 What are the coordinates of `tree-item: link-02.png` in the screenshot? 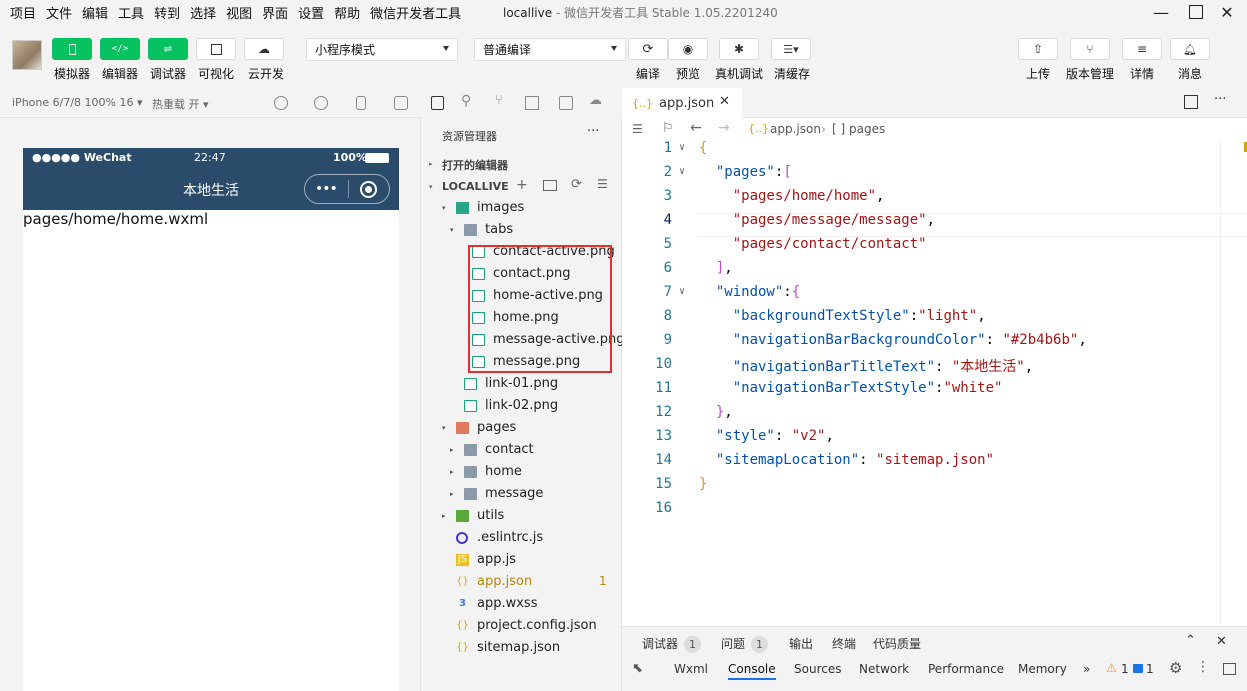 It's located at (521, 406).